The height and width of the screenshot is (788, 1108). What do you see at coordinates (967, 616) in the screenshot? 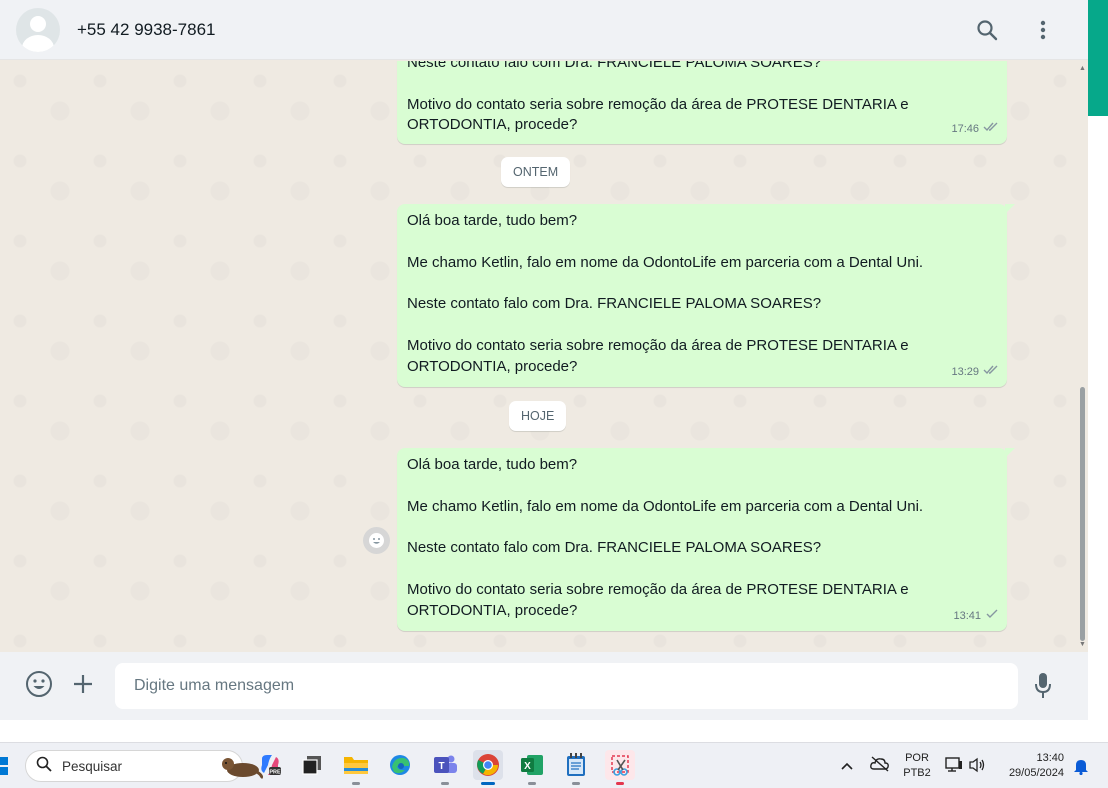
I see `message-time: 13:41` at bounding box center [967, 616].